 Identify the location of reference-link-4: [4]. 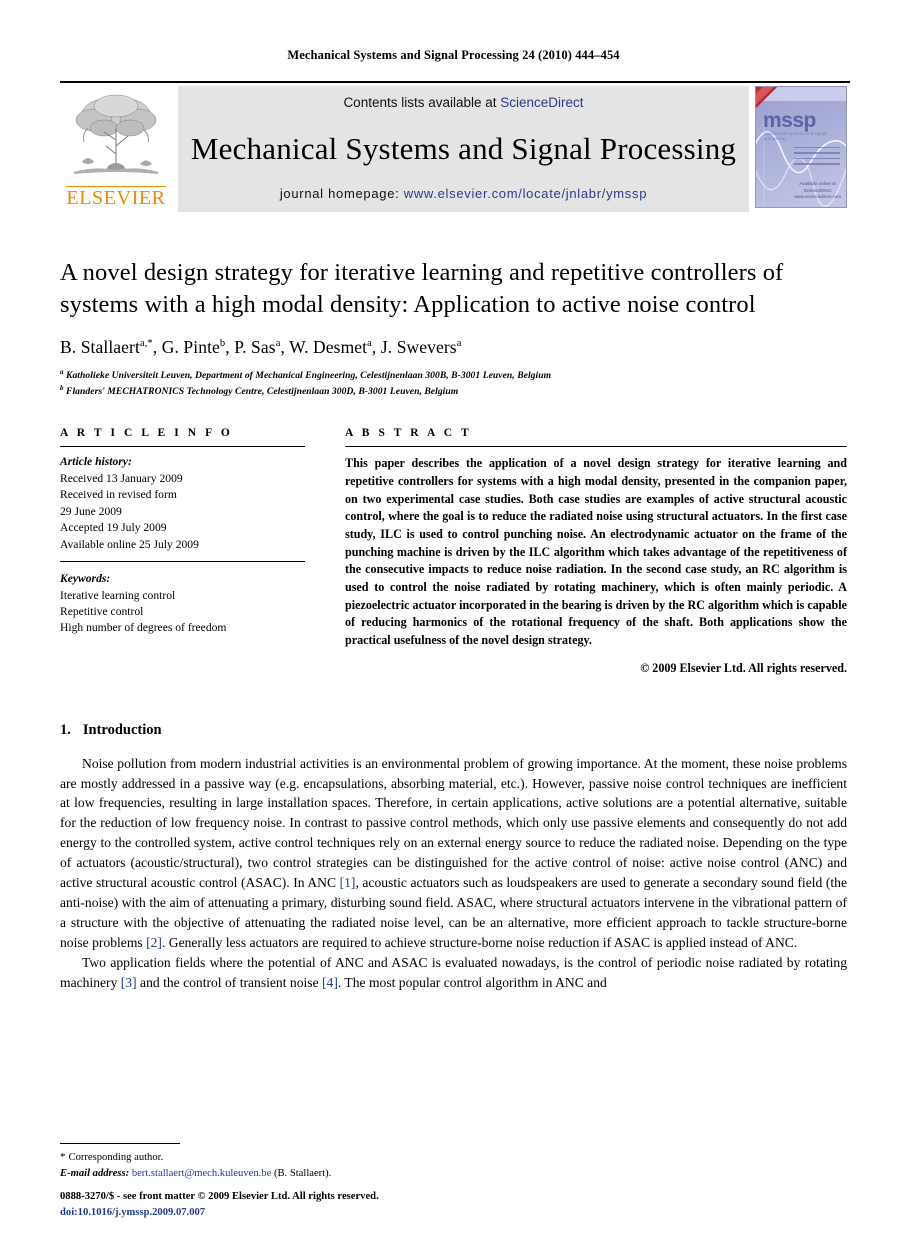
(330, 982).